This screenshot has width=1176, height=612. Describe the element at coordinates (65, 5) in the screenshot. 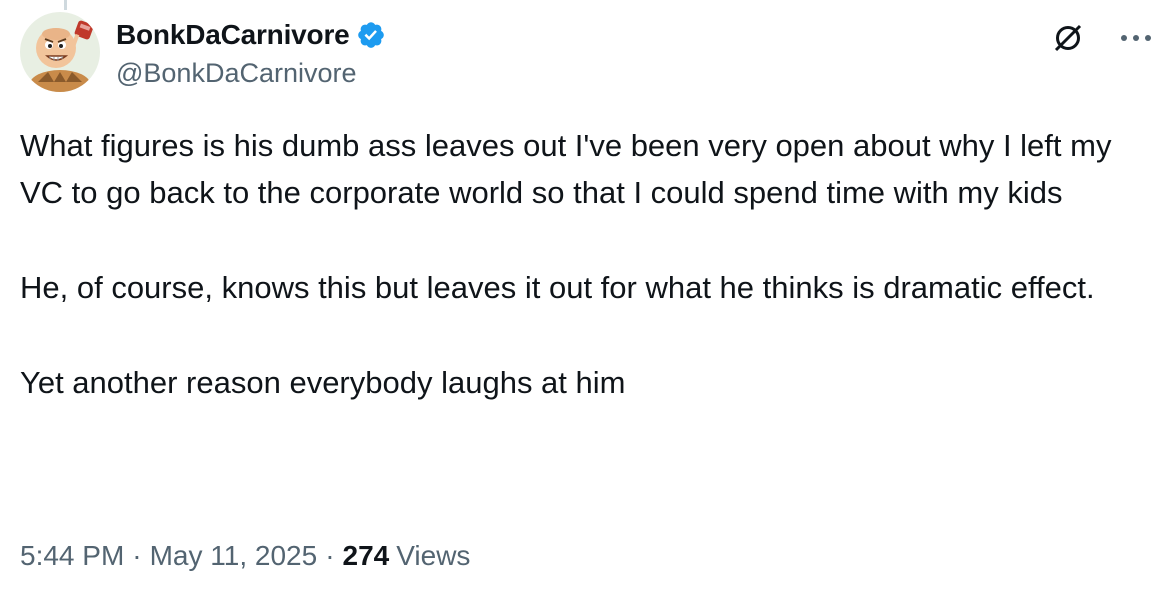

I see `thread-connector-line` at that location.